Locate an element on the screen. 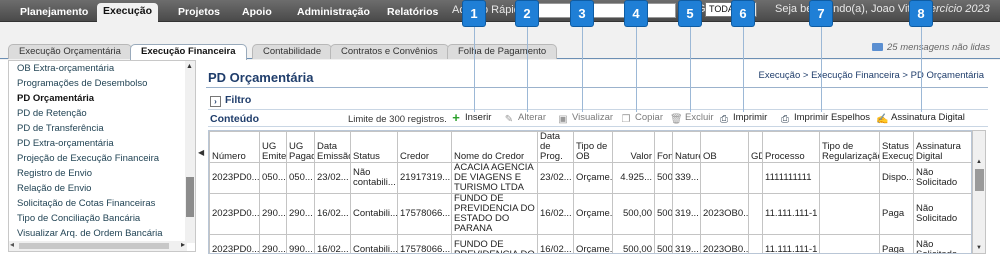 This screenshot has width=1000, height=257. sidebar-item: Visualizar Arq. de Ordem Bancária is located at coordinates (97, 233).